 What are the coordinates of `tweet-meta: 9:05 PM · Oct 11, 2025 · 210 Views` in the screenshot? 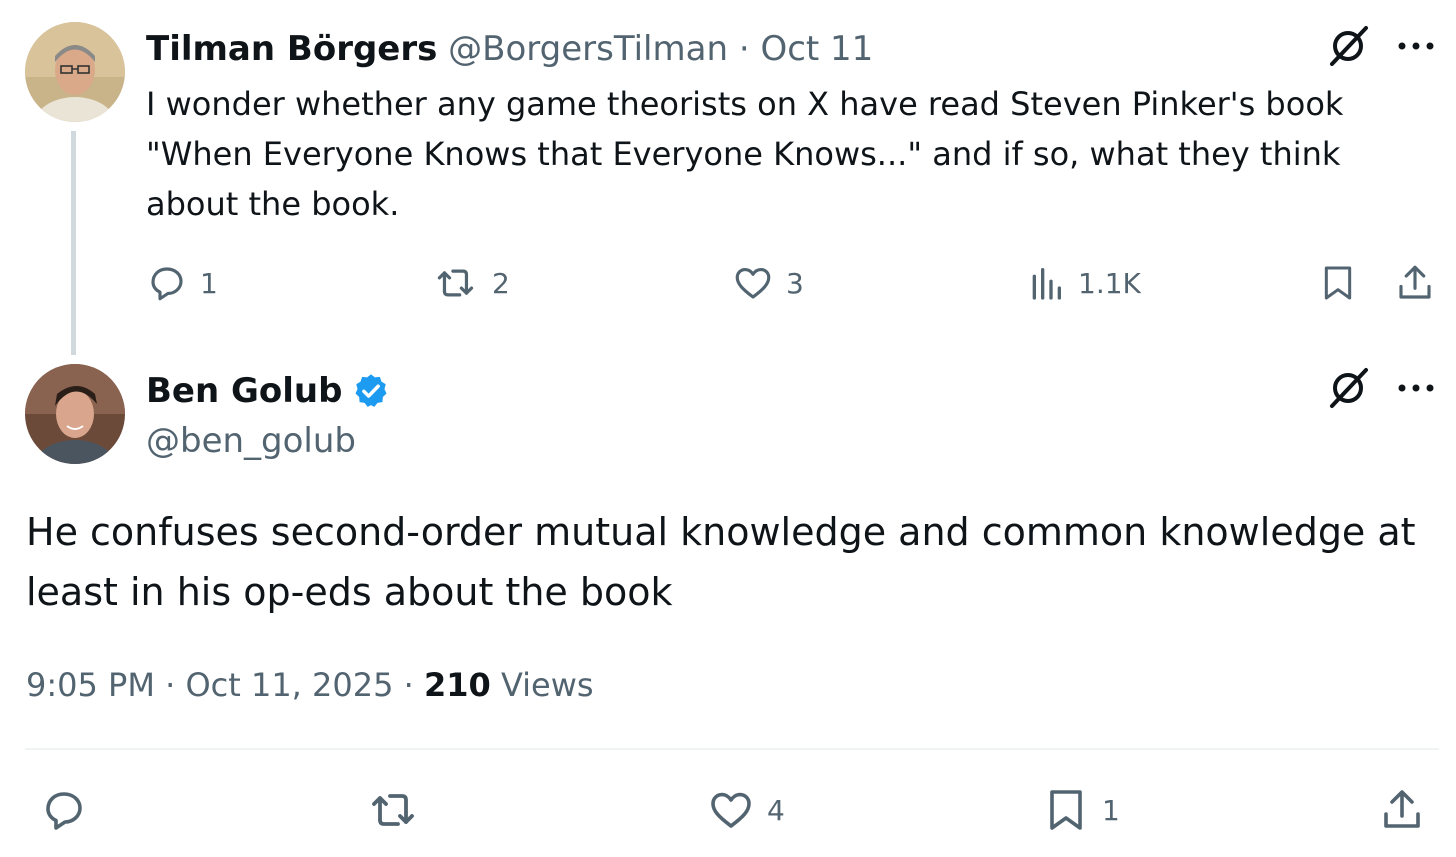 It's located at (310, 685).